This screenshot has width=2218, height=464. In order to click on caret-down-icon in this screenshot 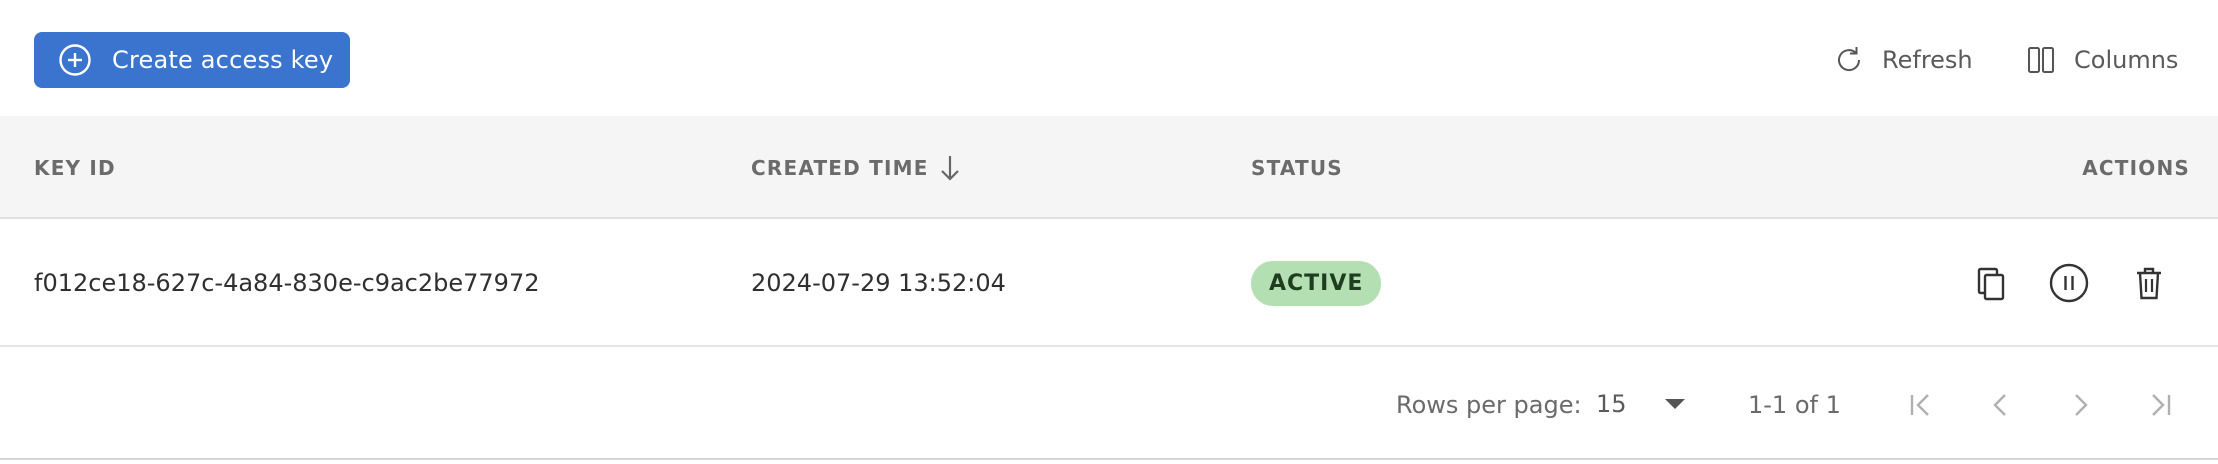, I will do `click(1674, 404)`.